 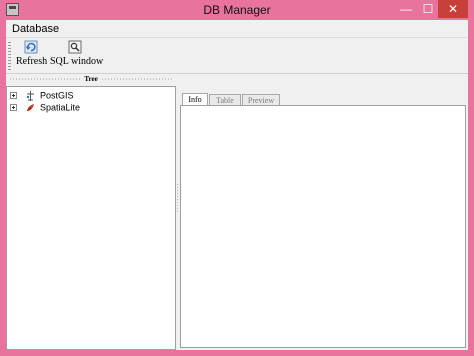 I want to click on minimize-button: —, so click(x=406, y=9).